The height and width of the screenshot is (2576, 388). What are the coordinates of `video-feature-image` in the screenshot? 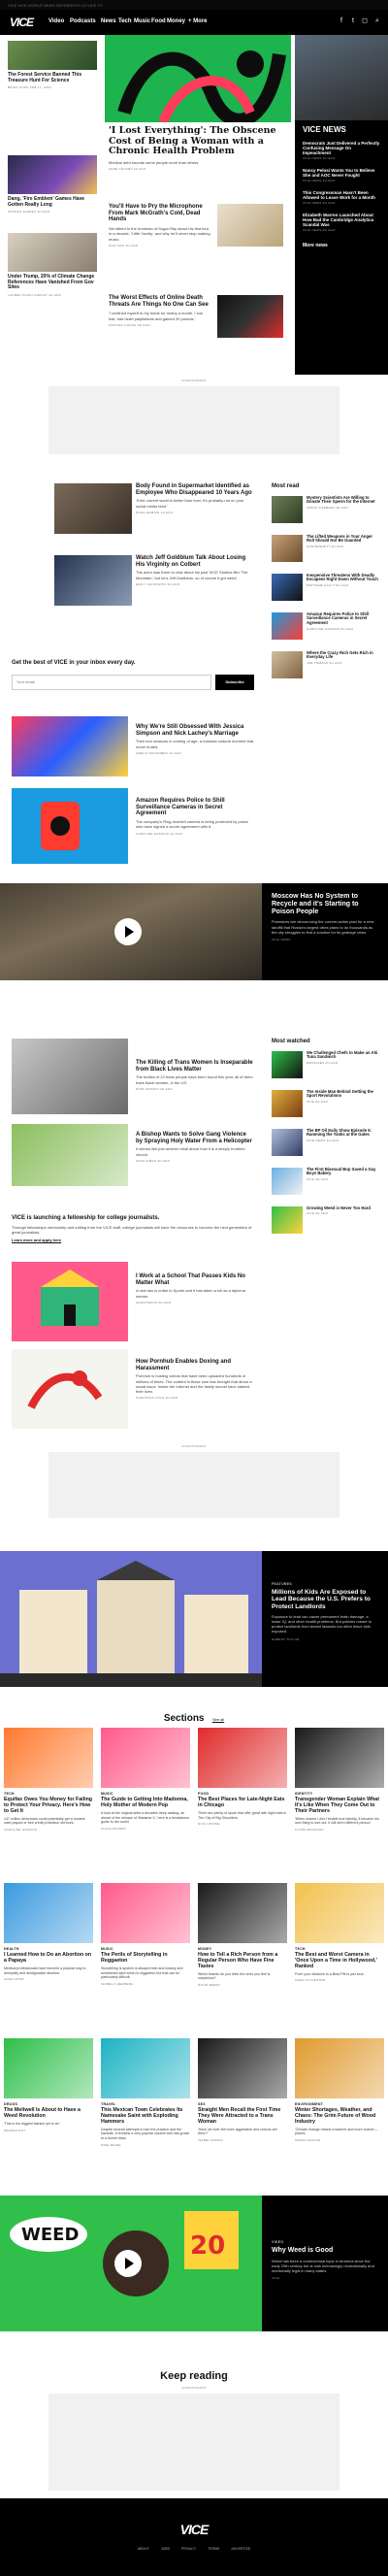 It's located at (131, 931).